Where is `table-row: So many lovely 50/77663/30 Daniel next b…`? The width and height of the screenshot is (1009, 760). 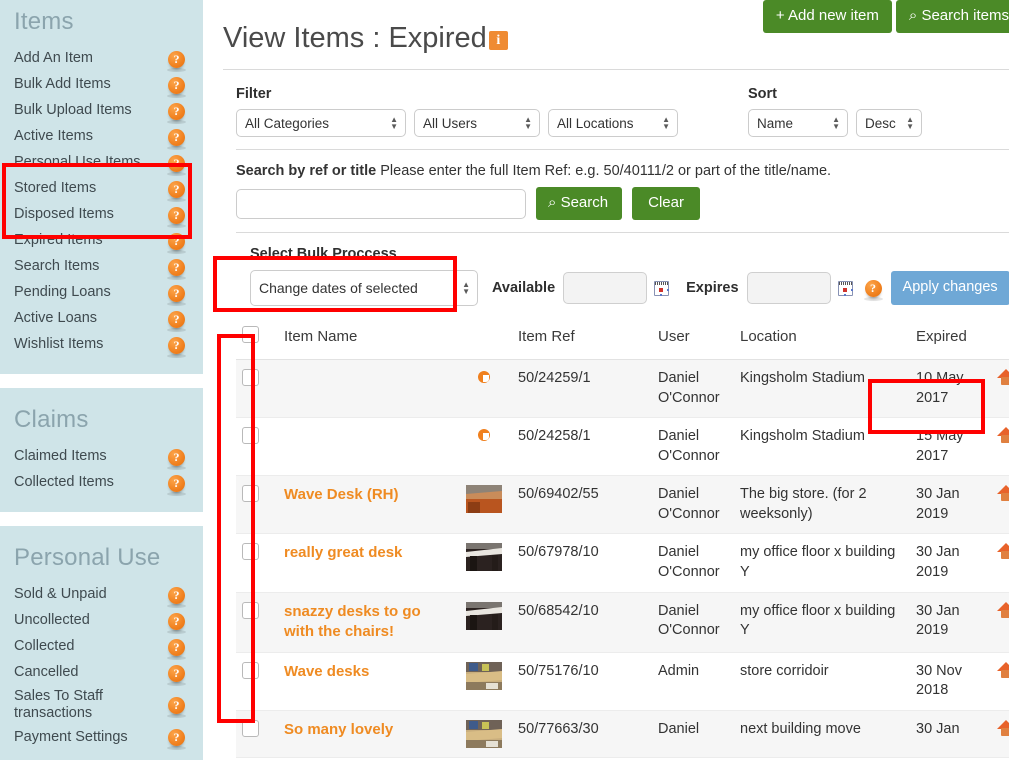 table-row: So many lovely 50/77663/30 Daniel next b… is located at coordinates (622, 734).